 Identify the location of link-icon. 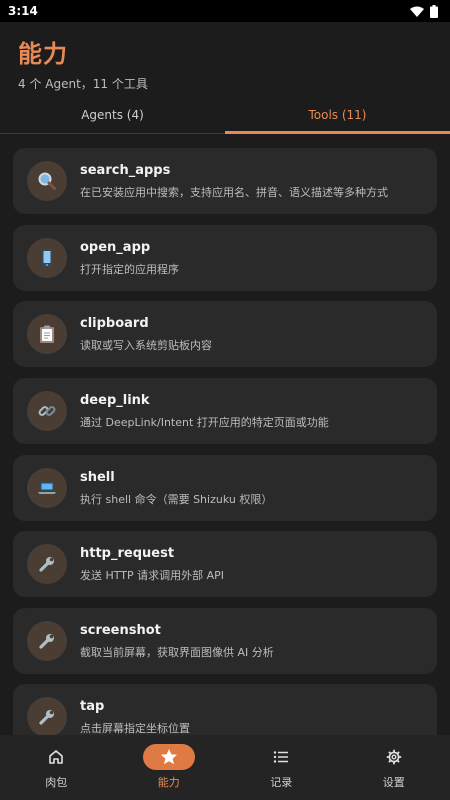
(47, 411).